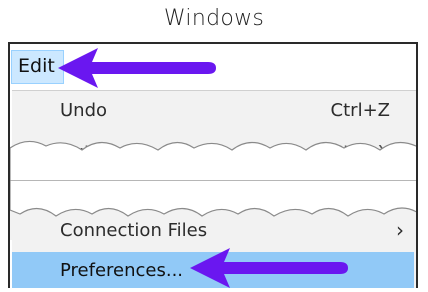  I want to click on edit-menu: Edit, so click(37, 67).